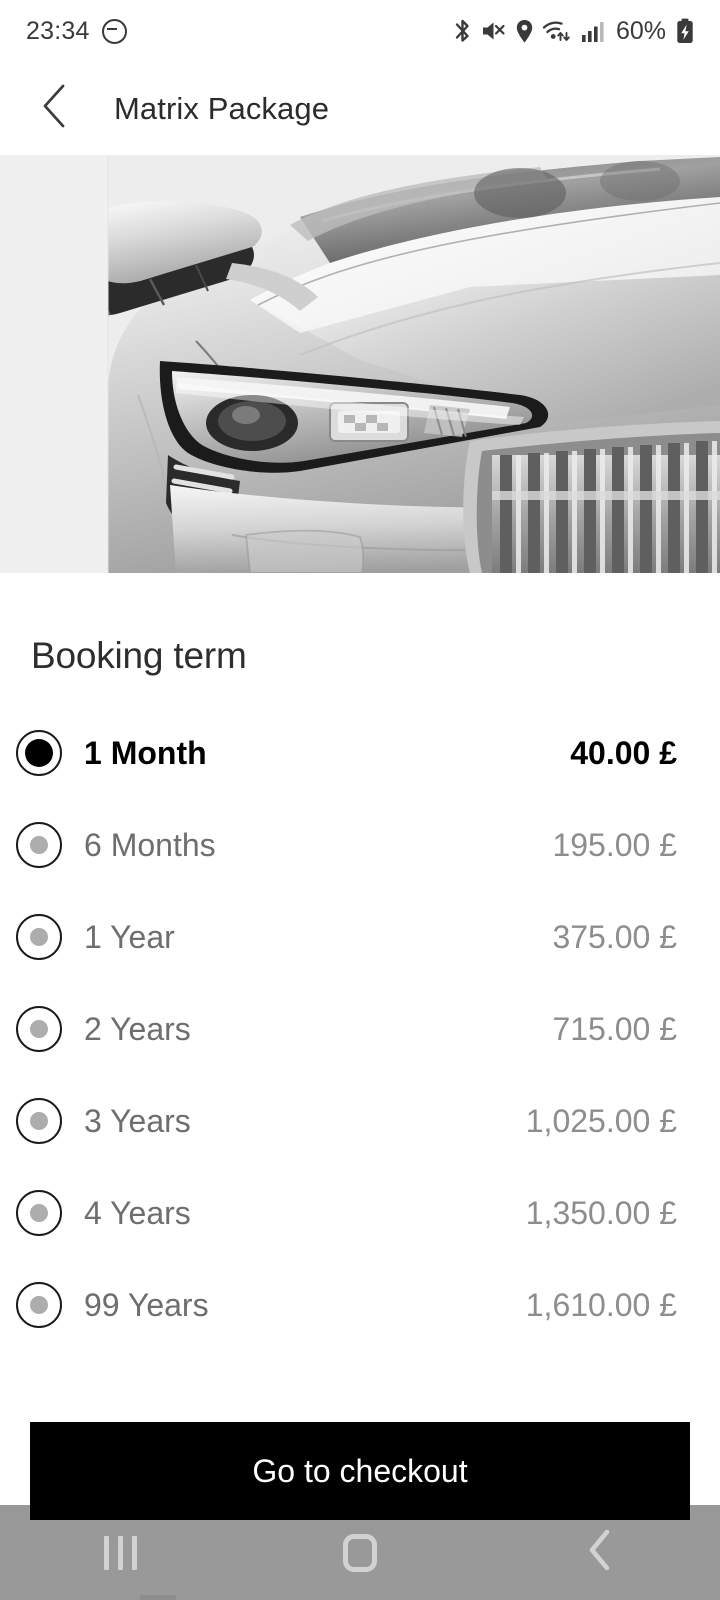  Describe the element at coordinates (360, 845) in the screenshot. I see `booking-term-option-row: 6 Months 195.00 £` at that location.